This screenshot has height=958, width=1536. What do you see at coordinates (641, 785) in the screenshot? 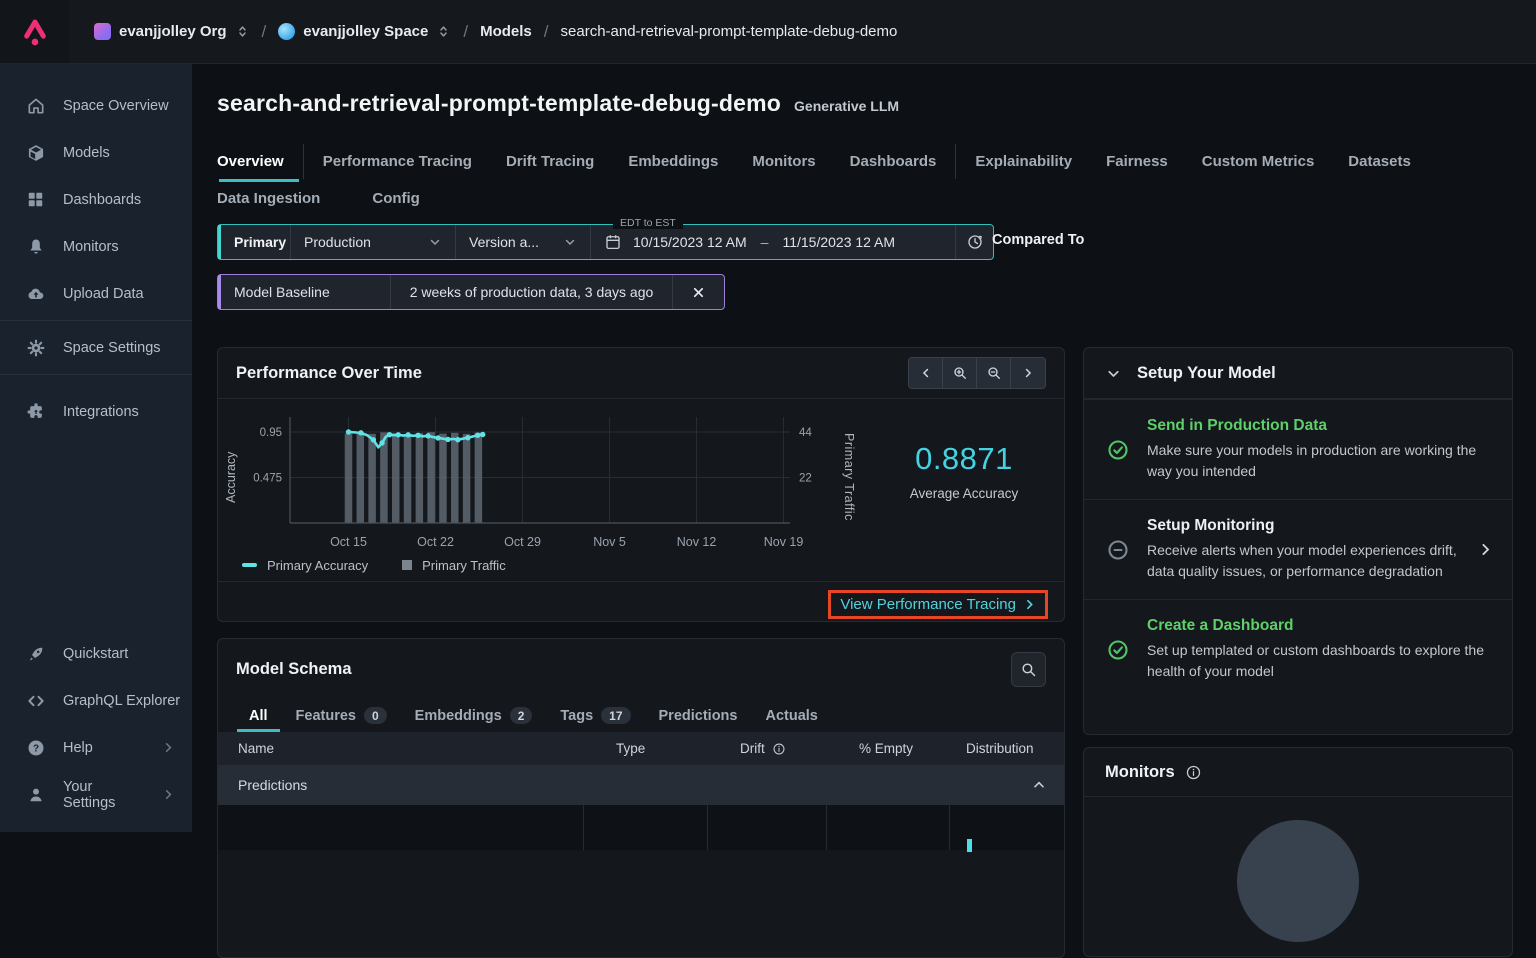
I see `schema-group-predictions: Predictions` at bounding box center [641, 785].